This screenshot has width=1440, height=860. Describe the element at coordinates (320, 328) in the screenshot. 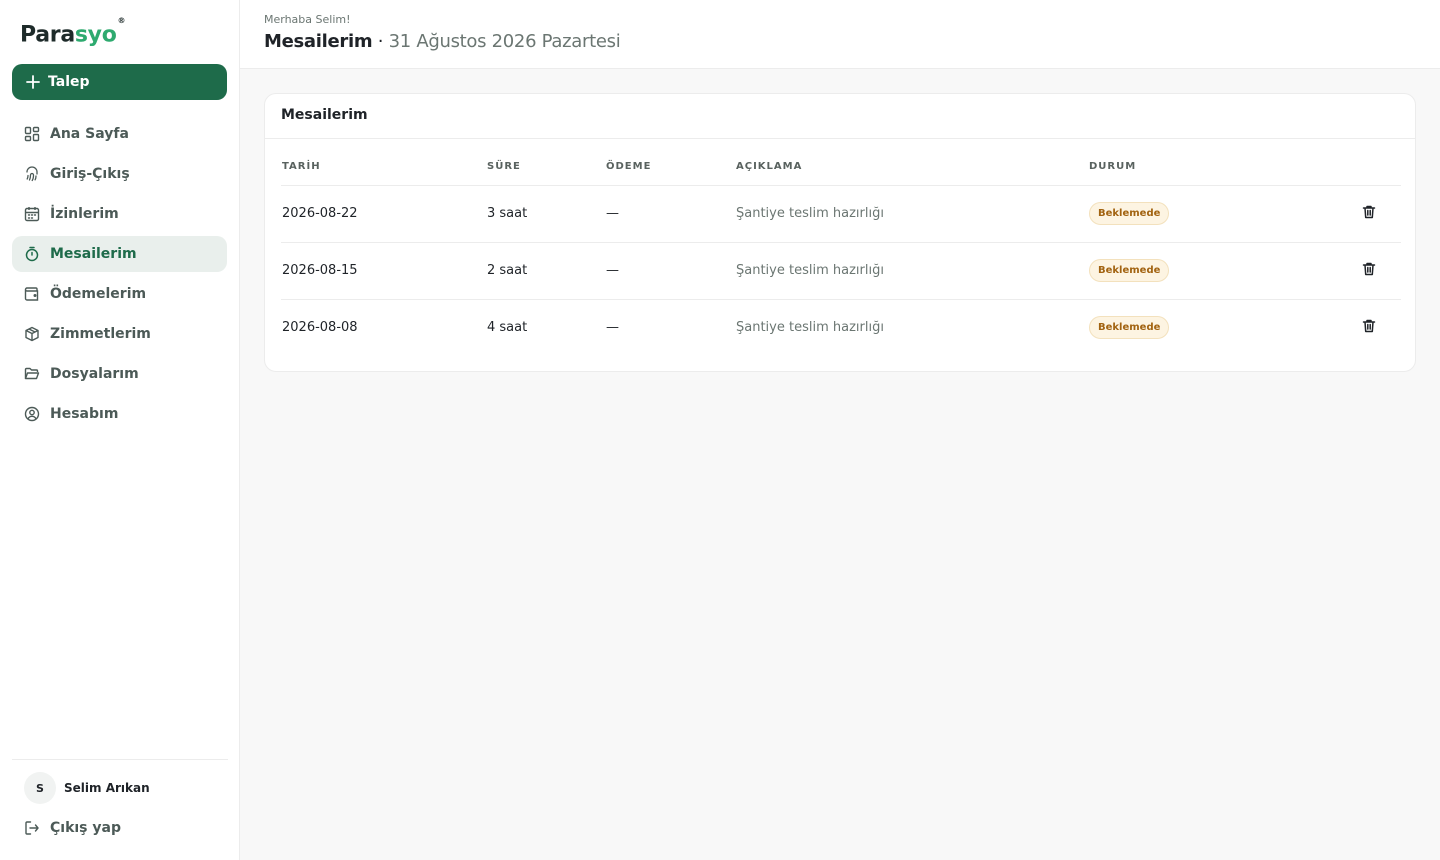

I see `cell-date: 2026-08-08` at that location.